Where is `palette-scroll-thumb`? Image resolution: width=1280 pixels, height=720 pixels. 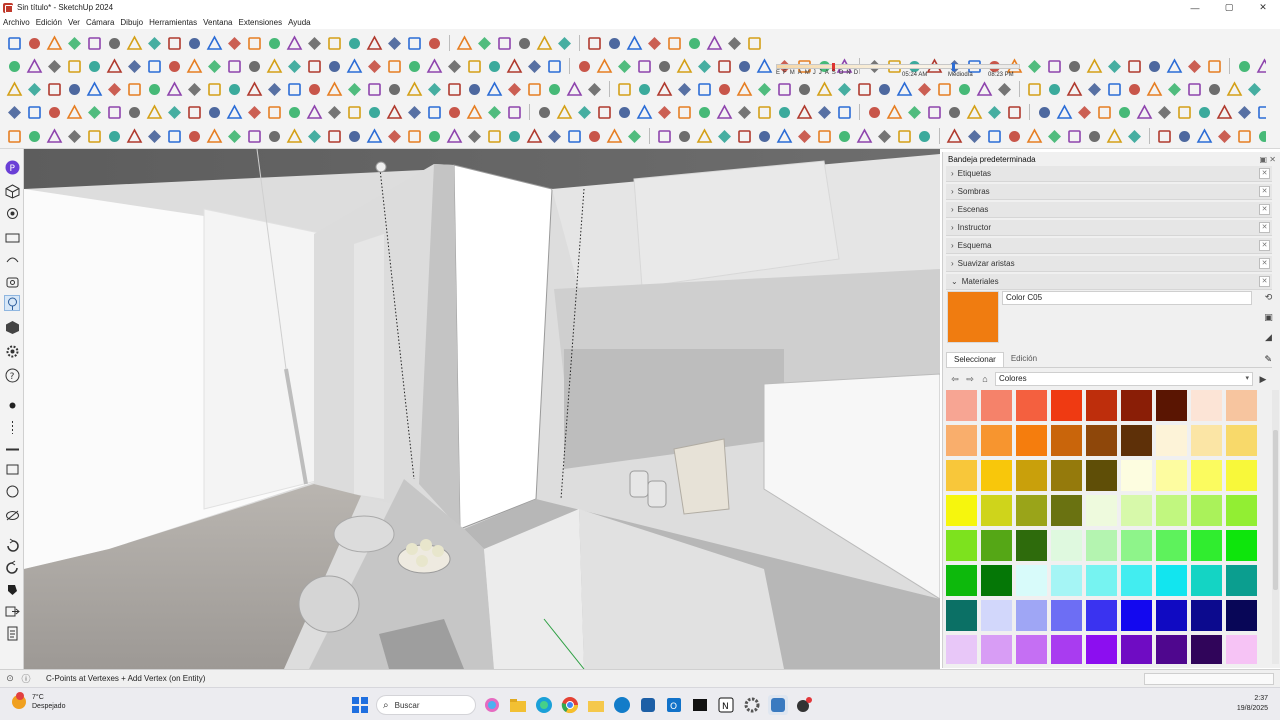
palette-scroll-thumb is located at coordinates (1275, 510).